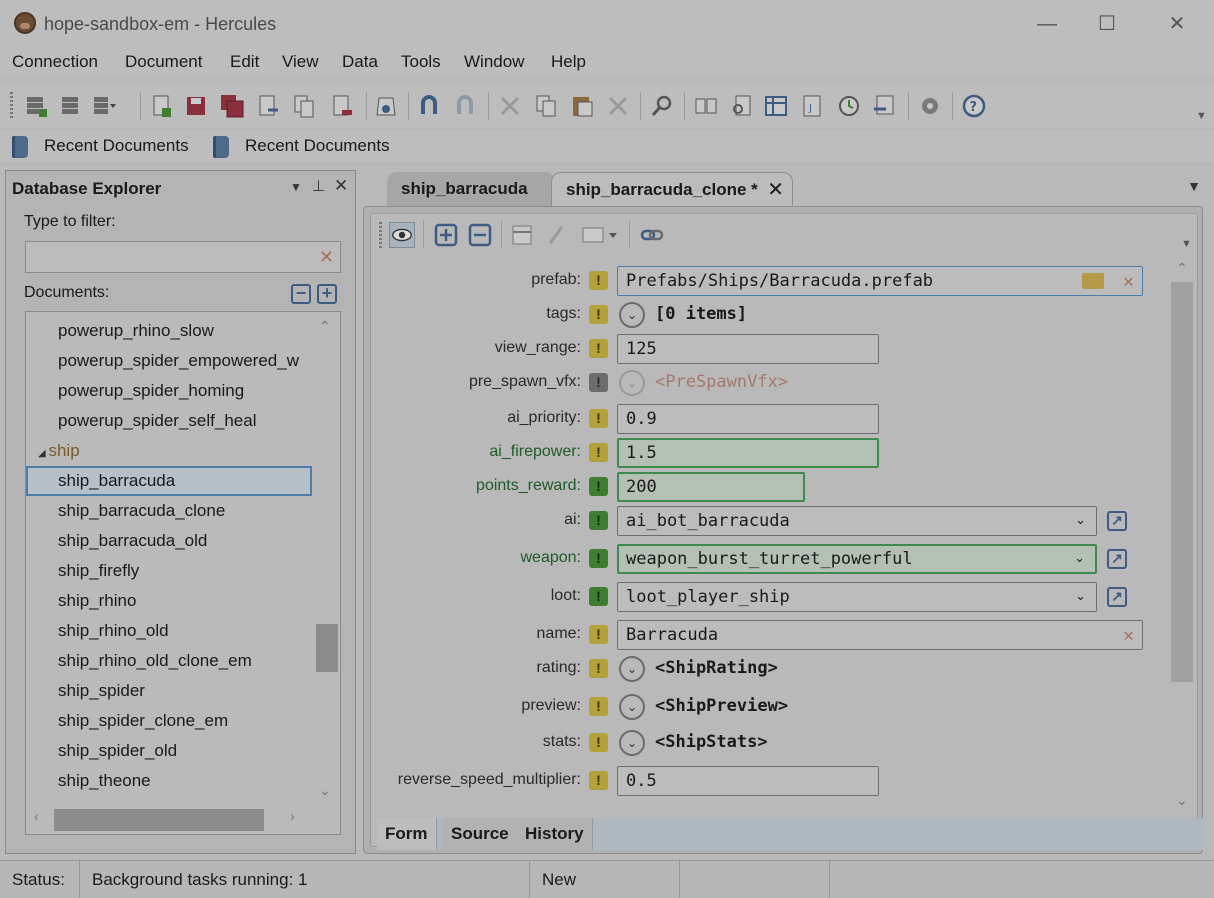 The height and width of the screenshot is (898, 1214). Describe the element at coordinates (1093, 281) in the screenshot. I see `folder-icon` at that location.